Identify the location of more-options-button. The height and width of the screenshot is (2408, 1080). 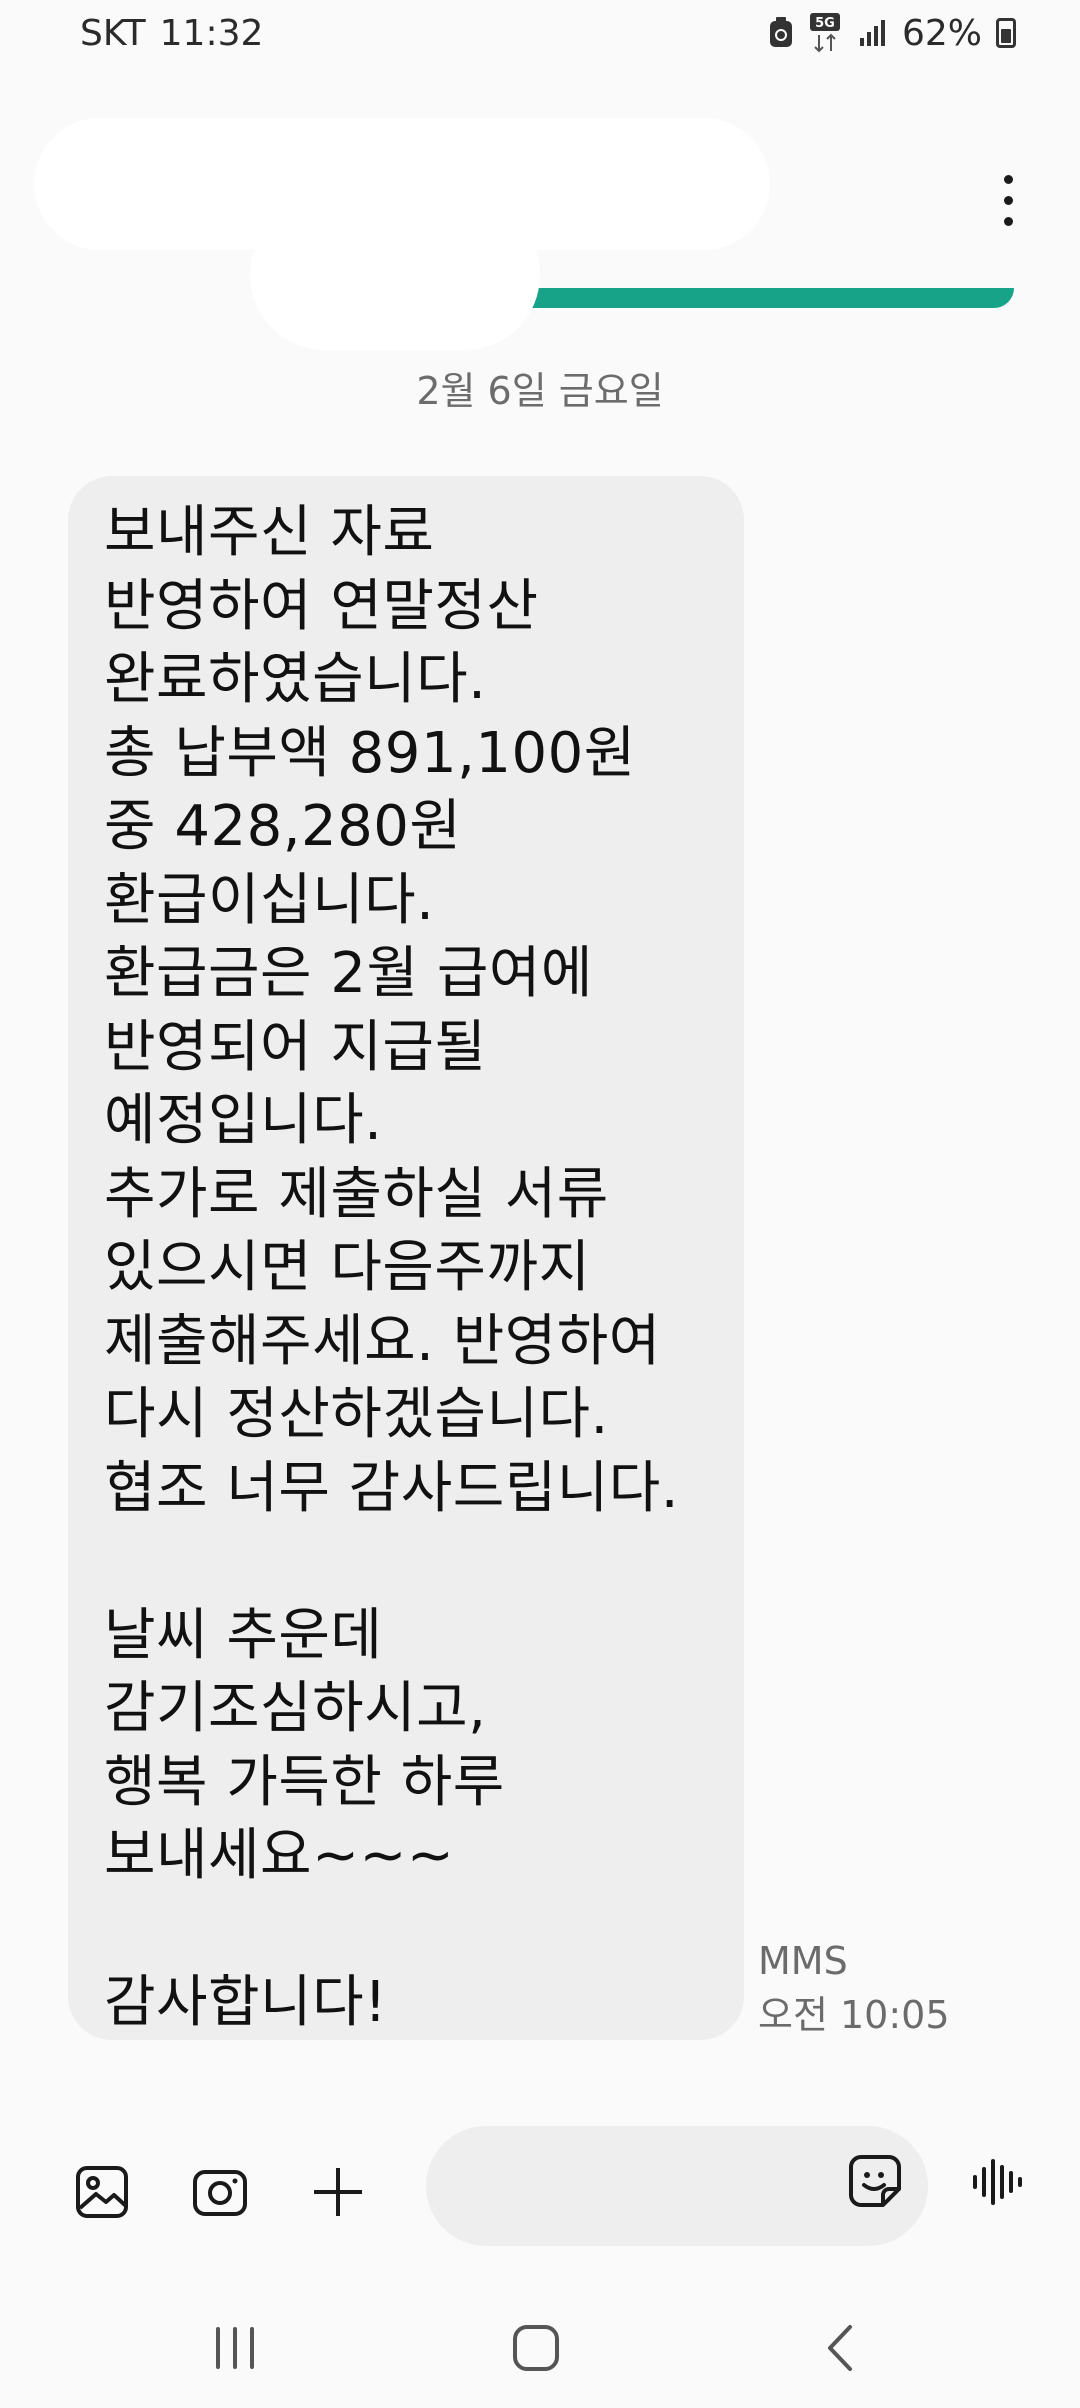
(1008, 200).